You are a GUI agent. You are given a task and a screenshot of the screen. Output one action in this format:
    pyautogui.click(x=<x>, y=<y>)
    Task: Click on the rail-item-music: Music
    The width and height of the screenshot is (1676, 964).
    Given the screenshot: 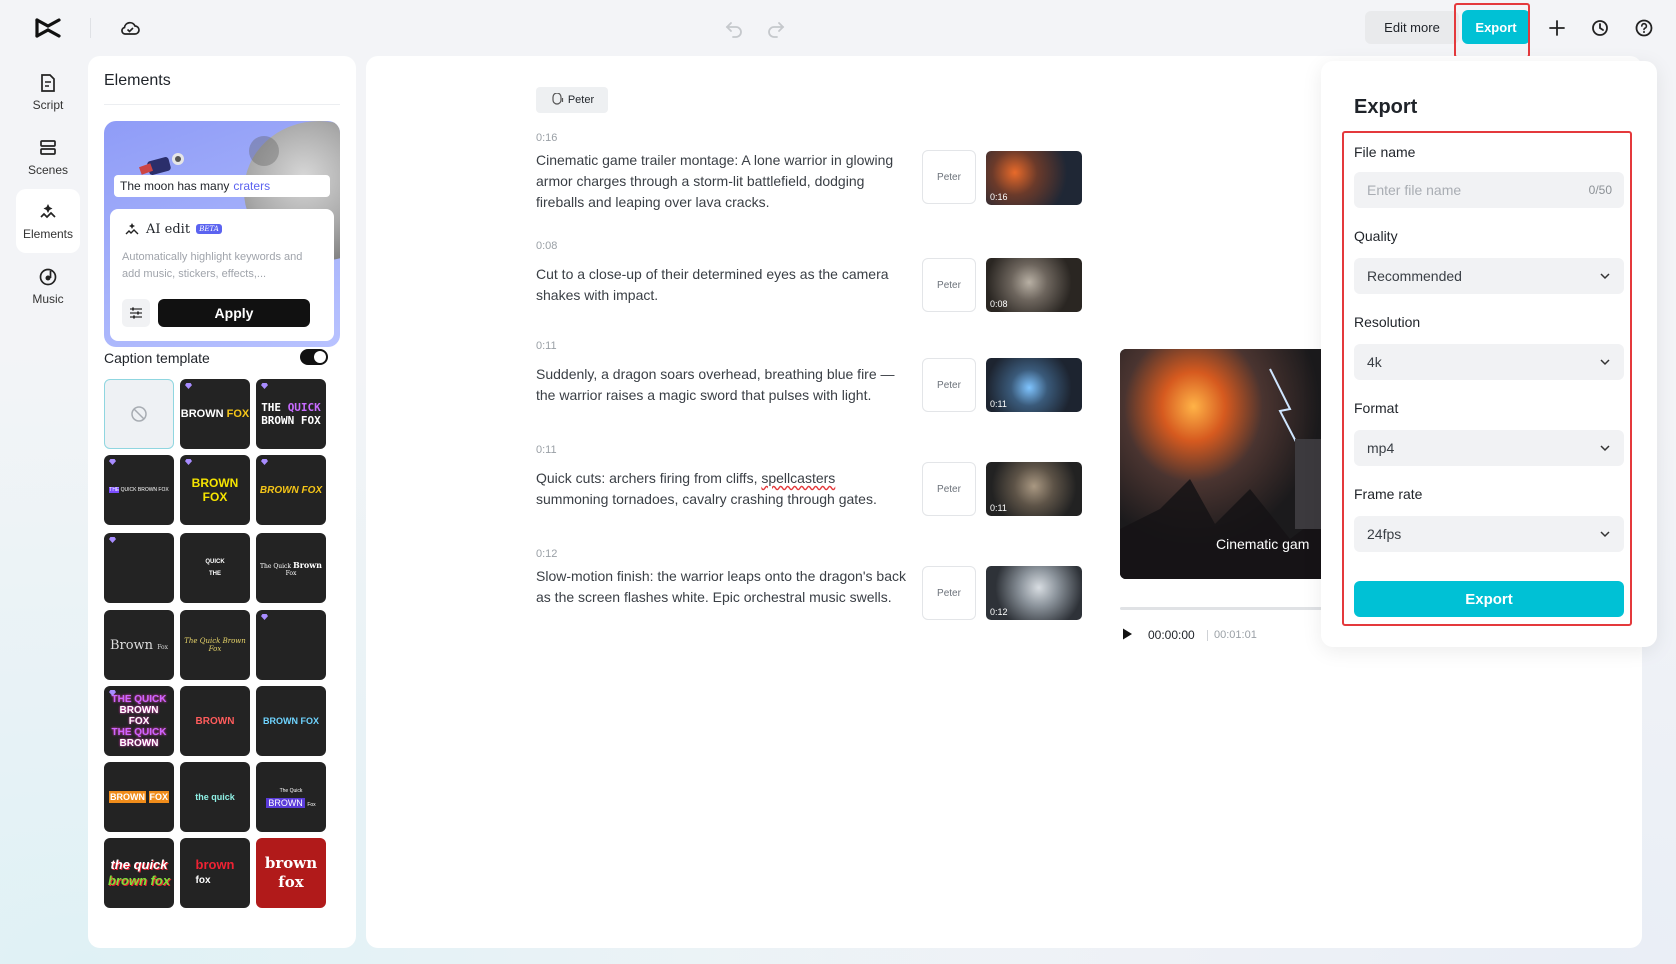 What is the action you would take?
    pyautogui.click(x=48, y=286)
    